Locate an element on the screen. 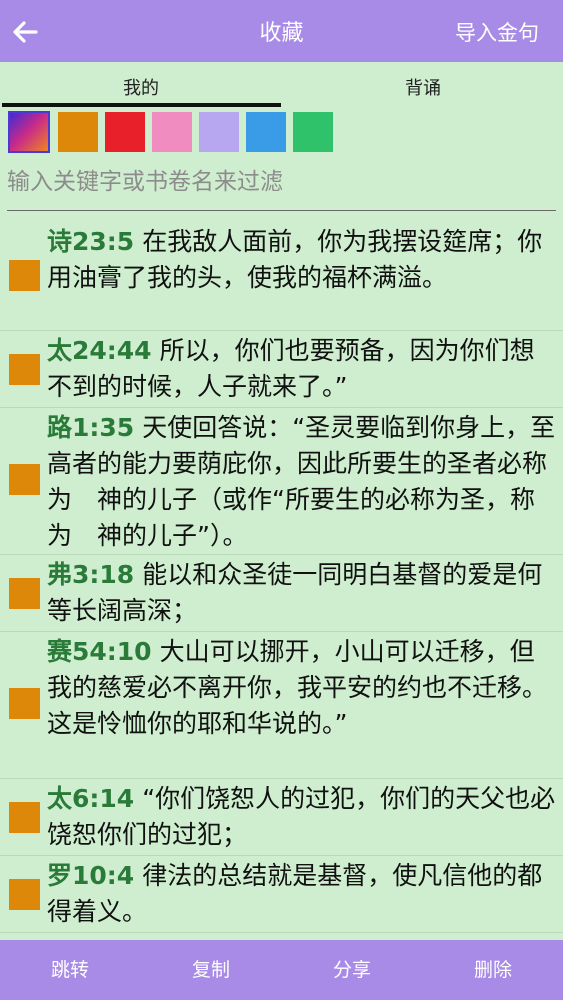 The height and width of the screenshot is (1000, 563). verse-reference: 诗23:5 is located at coordinates (91, 241).